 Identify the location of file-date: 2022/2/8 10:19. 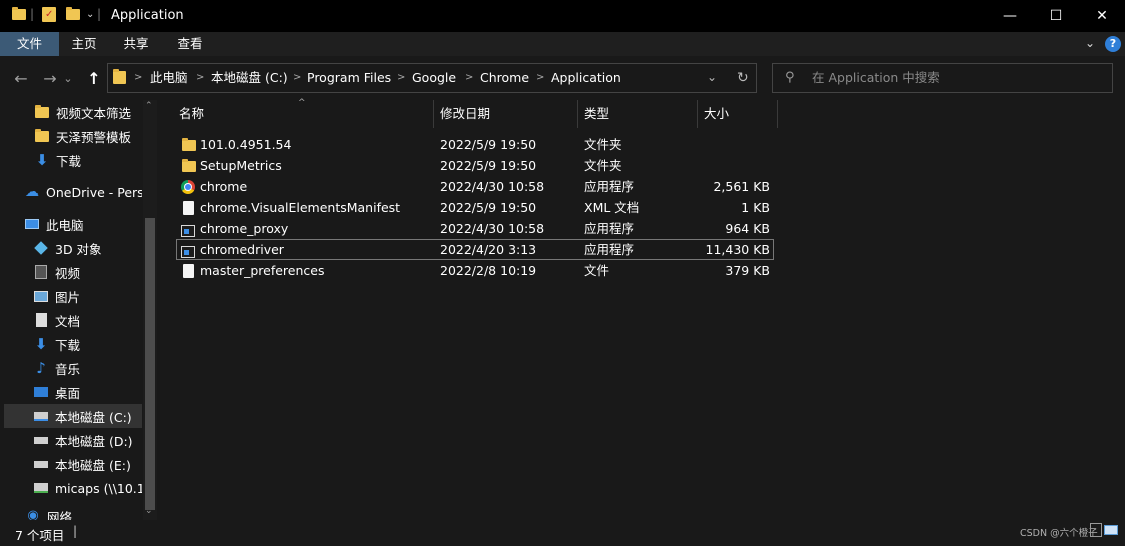
(488, 270).